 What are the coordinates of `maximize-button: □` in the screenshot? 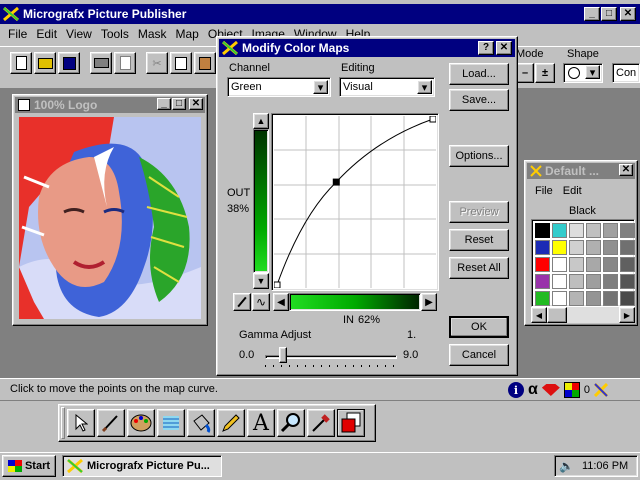 It's located at (609, 14).